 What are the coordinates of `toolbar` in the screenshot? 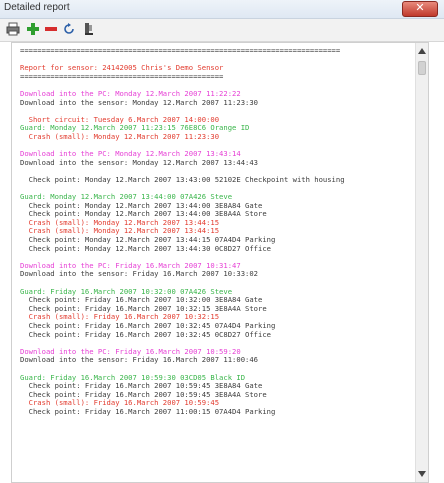 It's located at (222, 30).